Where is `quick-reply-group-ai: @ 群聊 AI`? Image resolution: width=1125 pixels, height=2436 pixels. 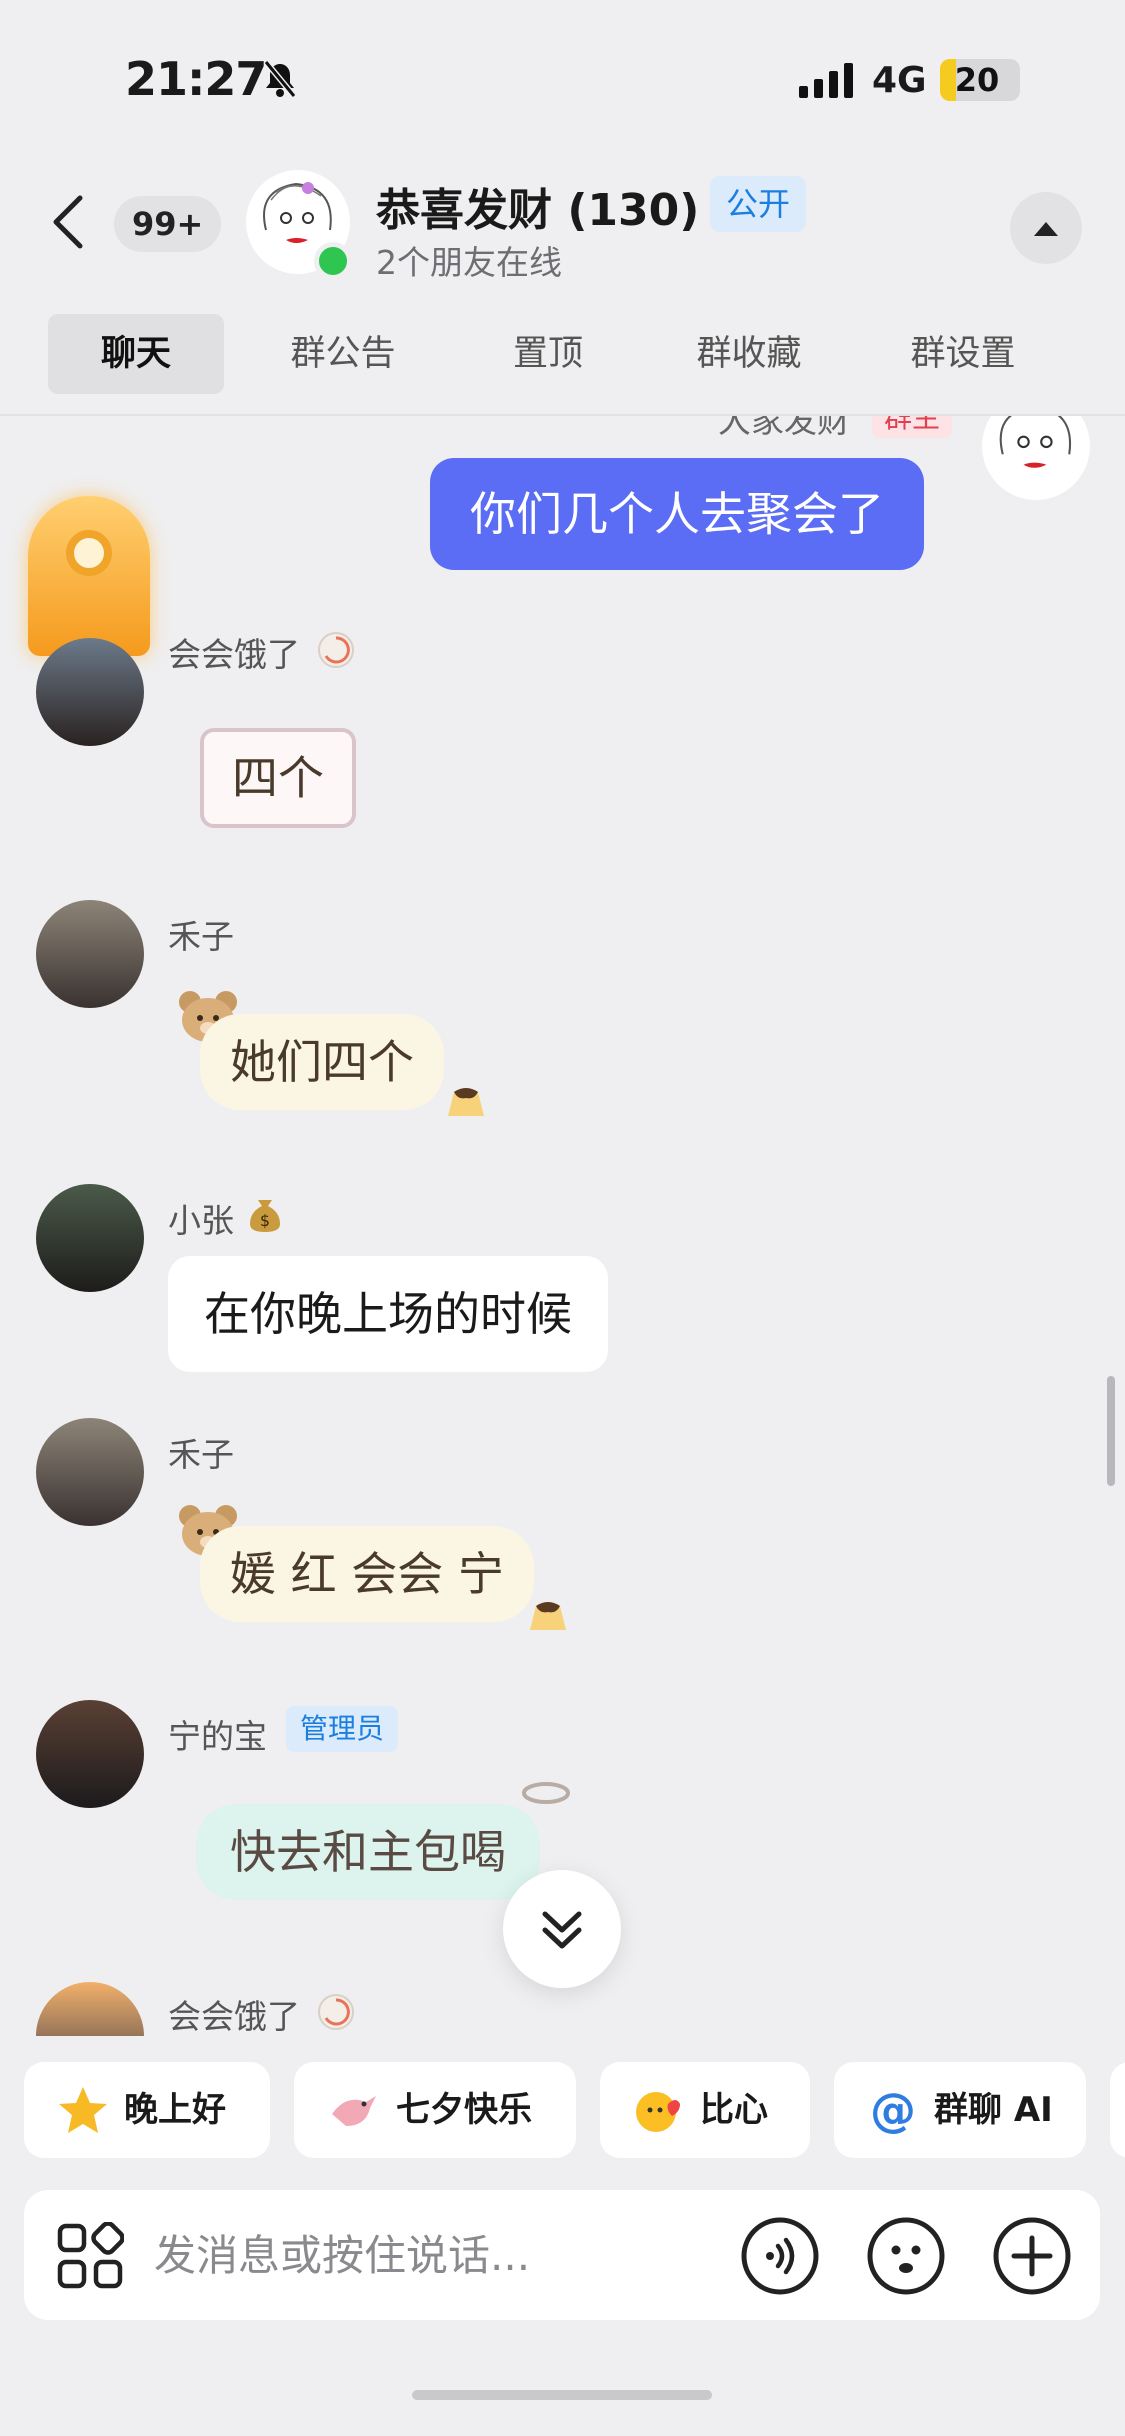
quick-reply-group-ai: @ 群聊 AI is located at coordinates (960, 2110).